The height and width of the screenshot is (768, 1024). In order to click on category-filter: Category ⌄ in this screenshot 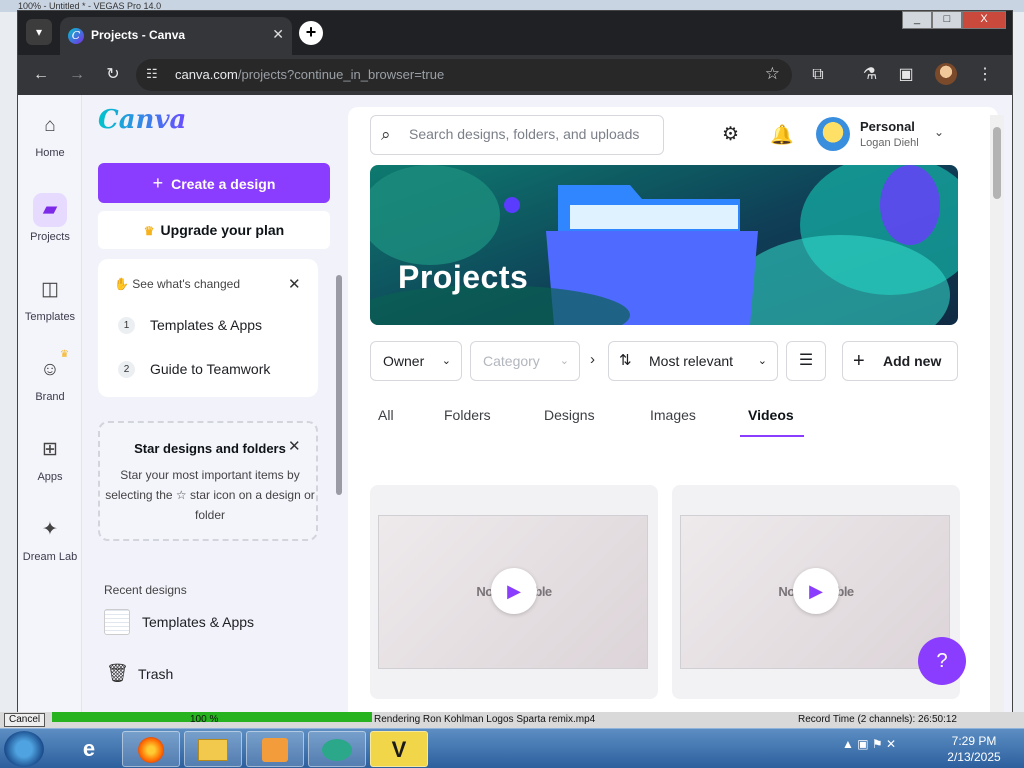, I will do `click(525, 361)`.